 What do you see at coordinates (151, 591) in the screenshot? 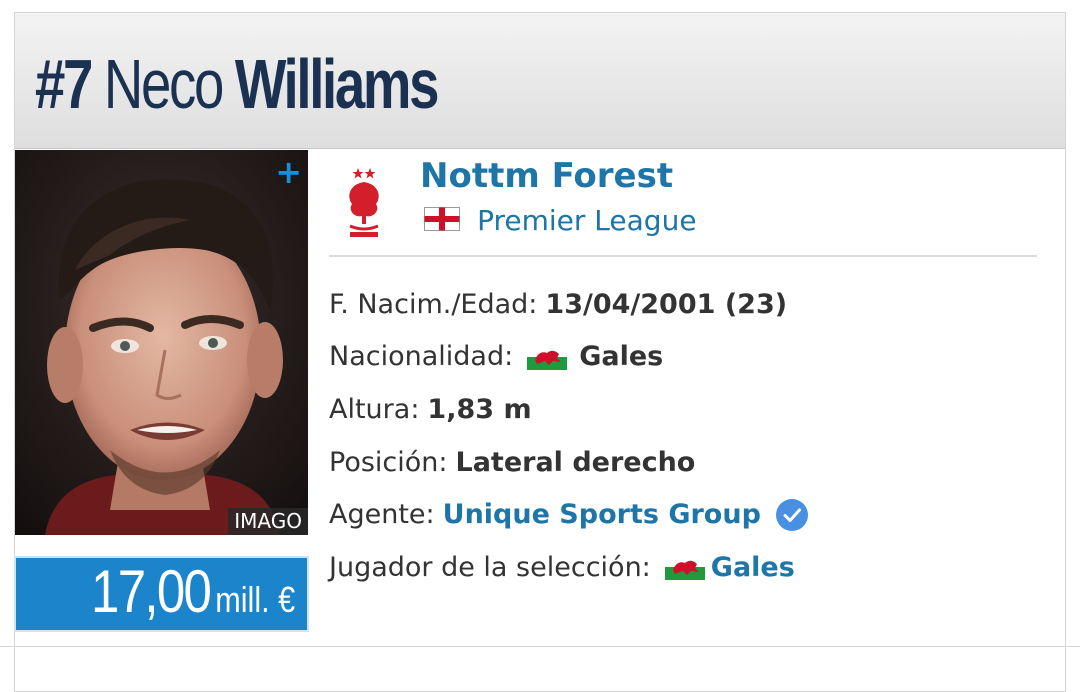
I see `market-value-amount: 17,00` at bounding box center [151, 591].